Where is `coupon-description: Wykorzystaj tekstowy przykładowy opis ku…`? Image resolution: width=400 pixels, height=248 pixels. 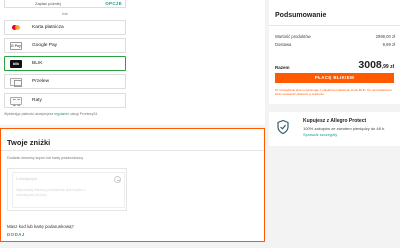 coupon-description: Wykorzystaj tekstowy przykładowy opis ku… is located at coordinates (51, 192).